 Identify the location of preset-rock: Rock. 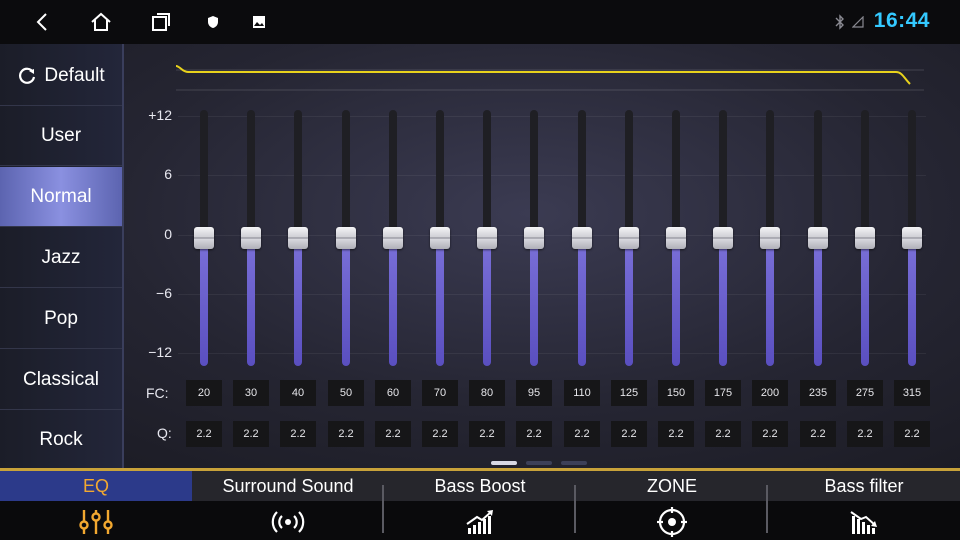
(61, 440).